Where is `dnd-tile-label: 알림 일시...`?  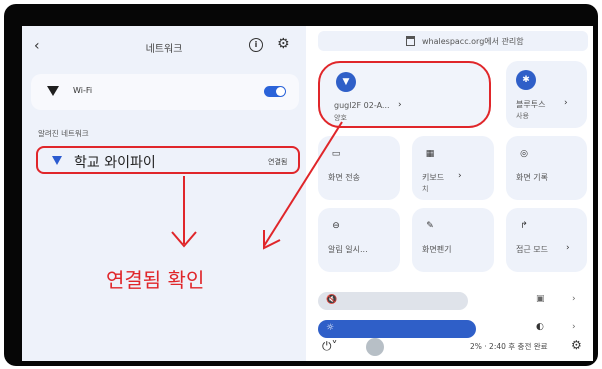 dnd-tile-label: 알림 일시... is located at coordinates (348, 249).